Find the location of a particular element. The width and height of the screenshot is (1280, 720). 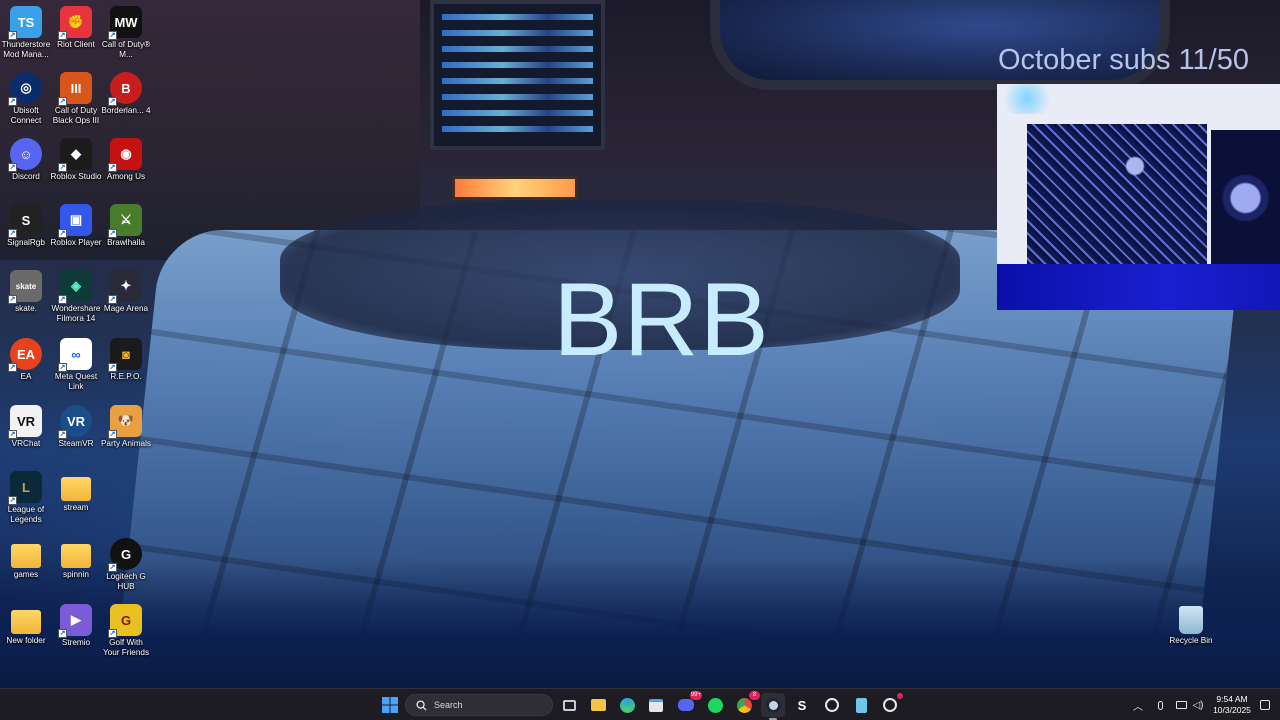

chevron-up-icon: ︿ is located at coordinates (1138, 707).